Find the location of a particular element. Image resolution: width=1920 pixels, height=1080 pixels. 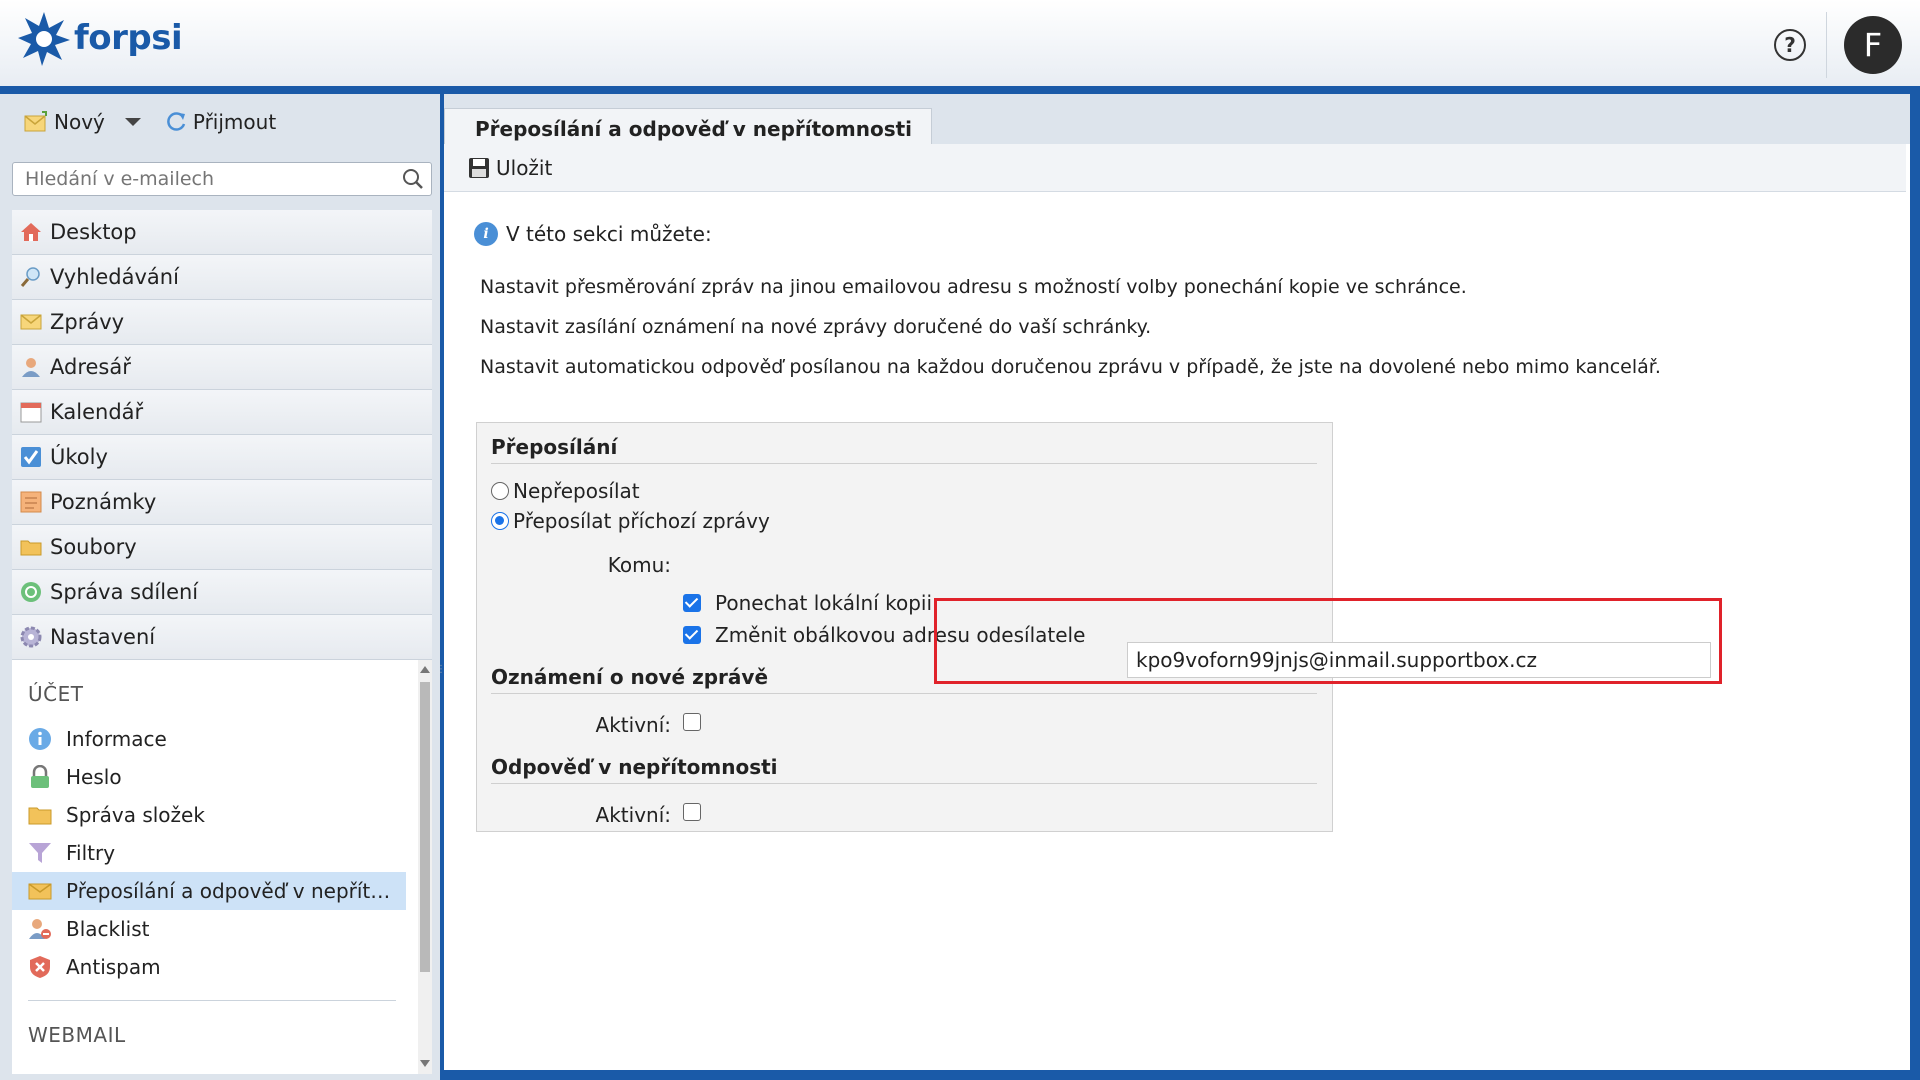

nav-item-calendar: Kalendář is located at coordinates (222, 412).